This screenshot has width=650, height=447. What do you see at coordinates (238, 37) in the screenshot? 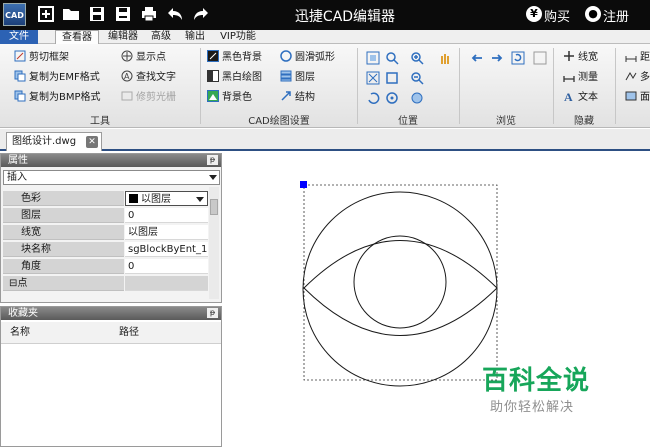
I see `tab-vip: VIP功能` at bounding box center [238, 37].